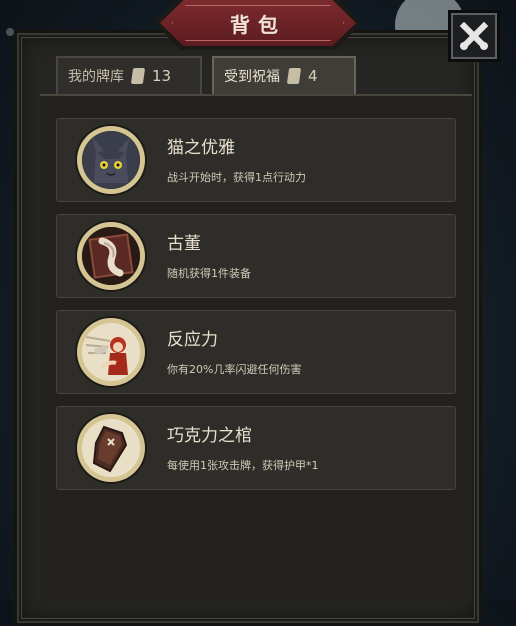  I want to click on item-description: 你有20%几率闪避任何伤害, so click(234, 369).